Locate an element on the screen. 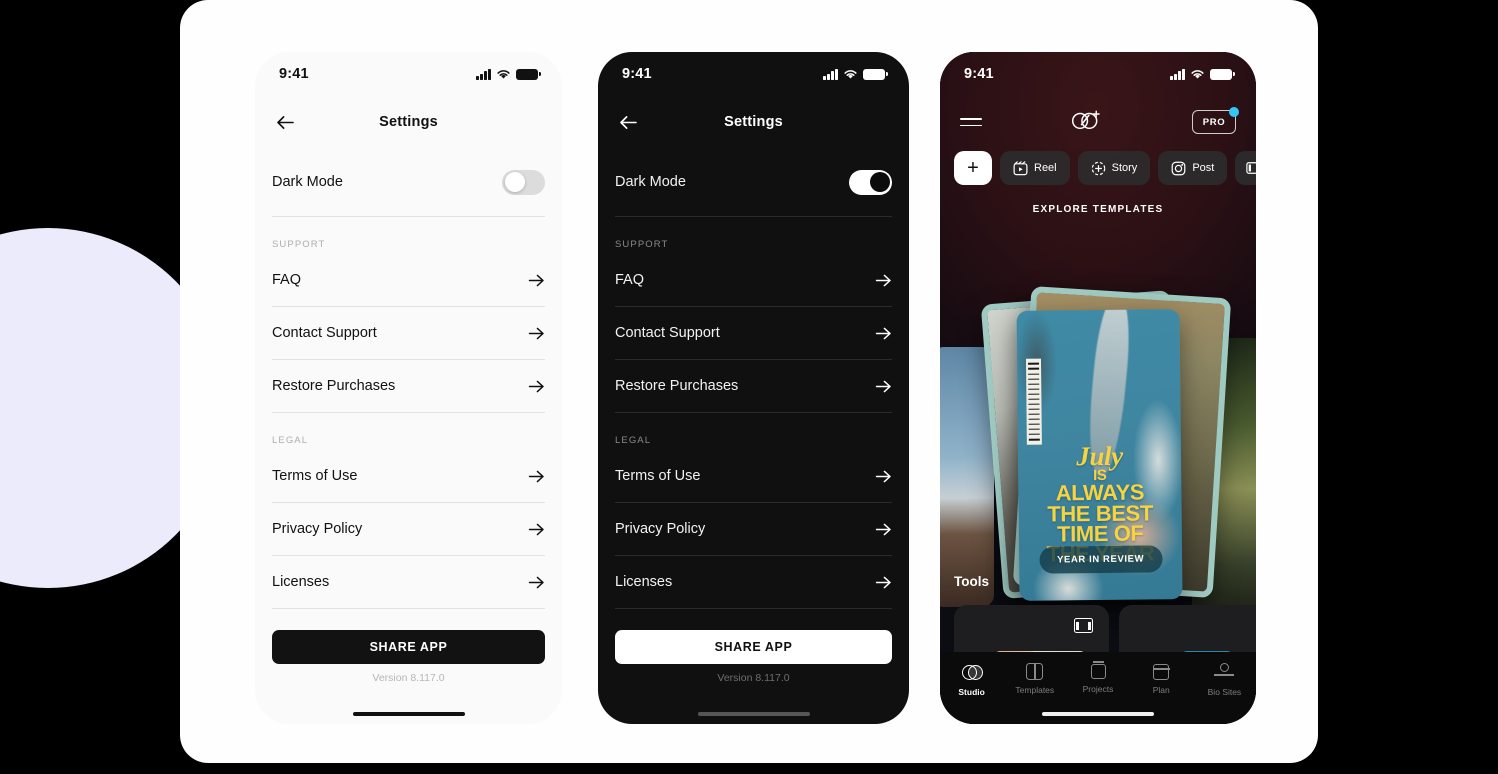 The width and height of the screenshot is (1498, 774). tab-label: Plan is located at coordinates (1161, 690).